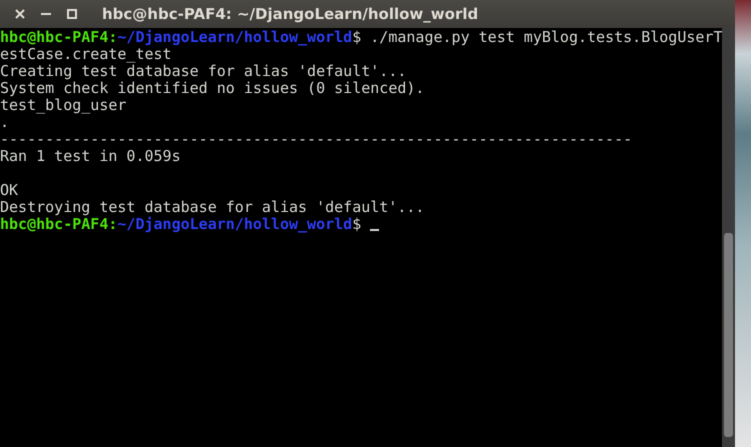  I want to click on window-title: hbc@hbc-PAF4: ~/DjangoLearn/hollow_world, so click(290, 14).